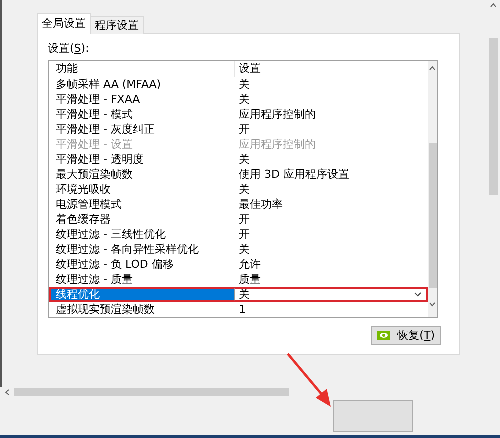 The width and height of the screenshot is (500, 438). What do you see at coordinates (141, 174) in the screenshot?
I see `feature-cell: 最大预渲染帧数` at bounding box center [141, 174].